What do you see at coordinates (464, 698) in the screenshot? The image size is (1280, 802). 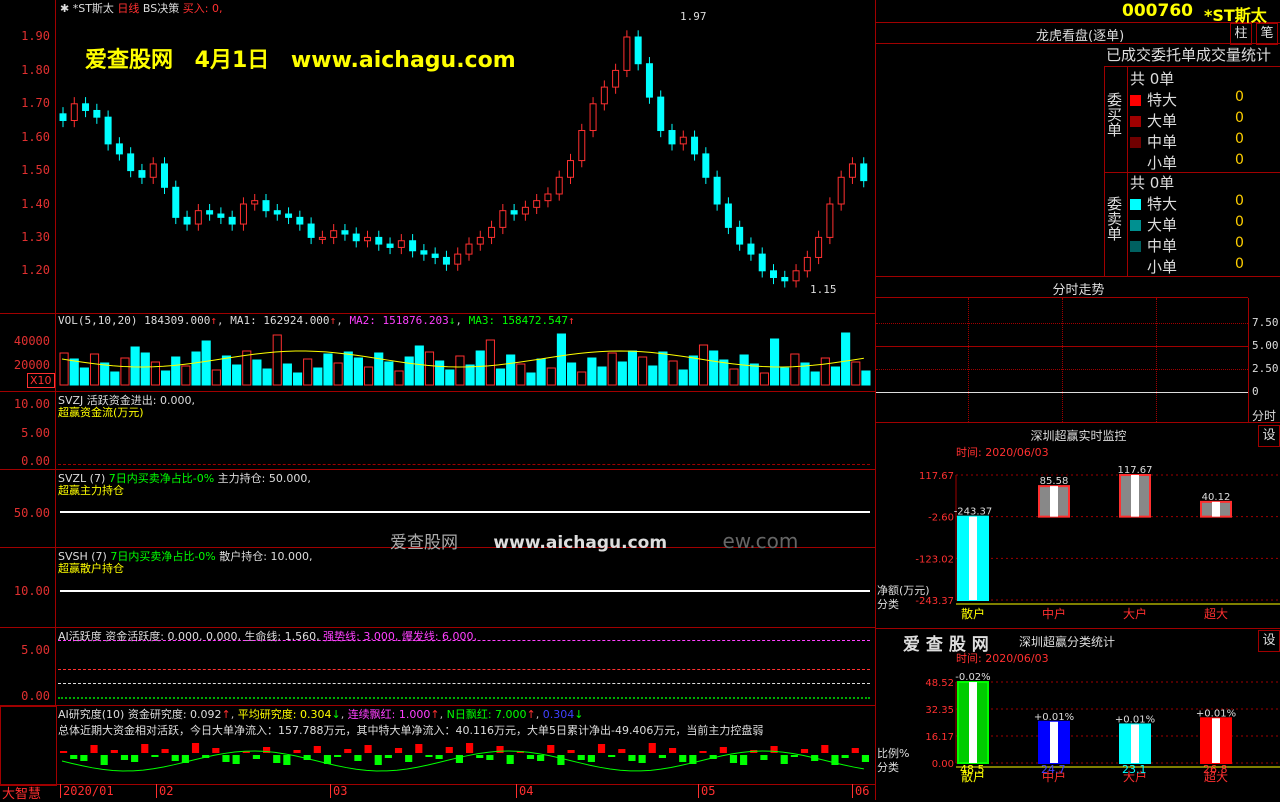 I see `ai-active-baseline` at bounding box center [464, 698].